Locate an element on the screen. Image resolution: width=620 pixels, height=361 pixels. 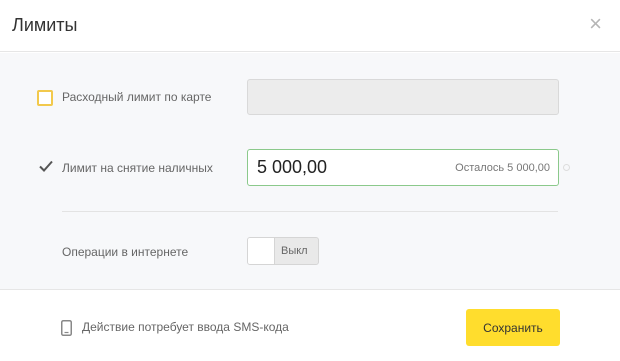
save-button: Сохранить is located at coordinates (513, 327).